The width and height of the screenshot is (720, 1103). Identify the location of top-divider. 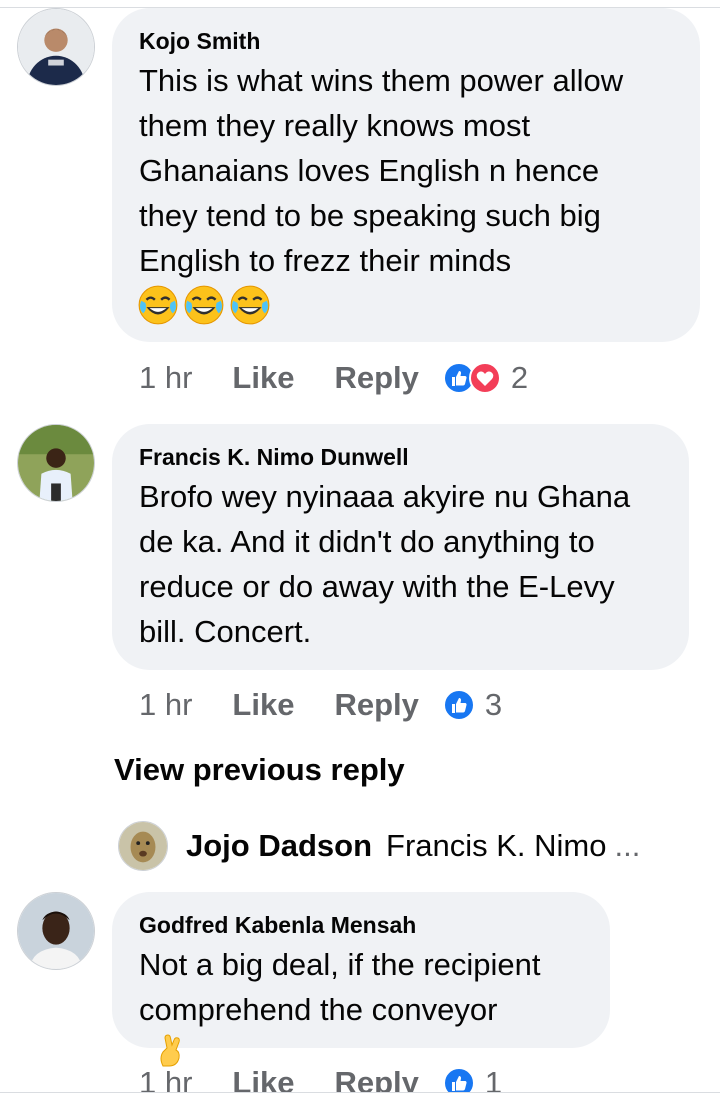
(360, 4).